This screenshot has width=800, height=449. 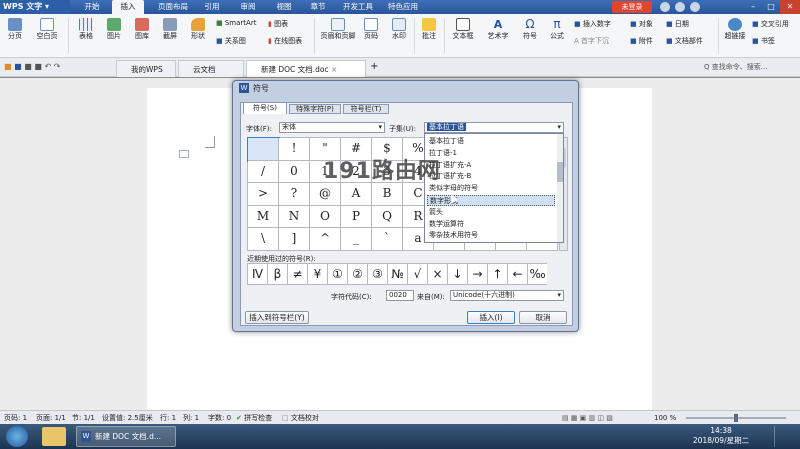 What do you see at coordinates (736, 418) in the screenshot?
I see `zoom-slider-thumb` at bounding box center [736, 418].